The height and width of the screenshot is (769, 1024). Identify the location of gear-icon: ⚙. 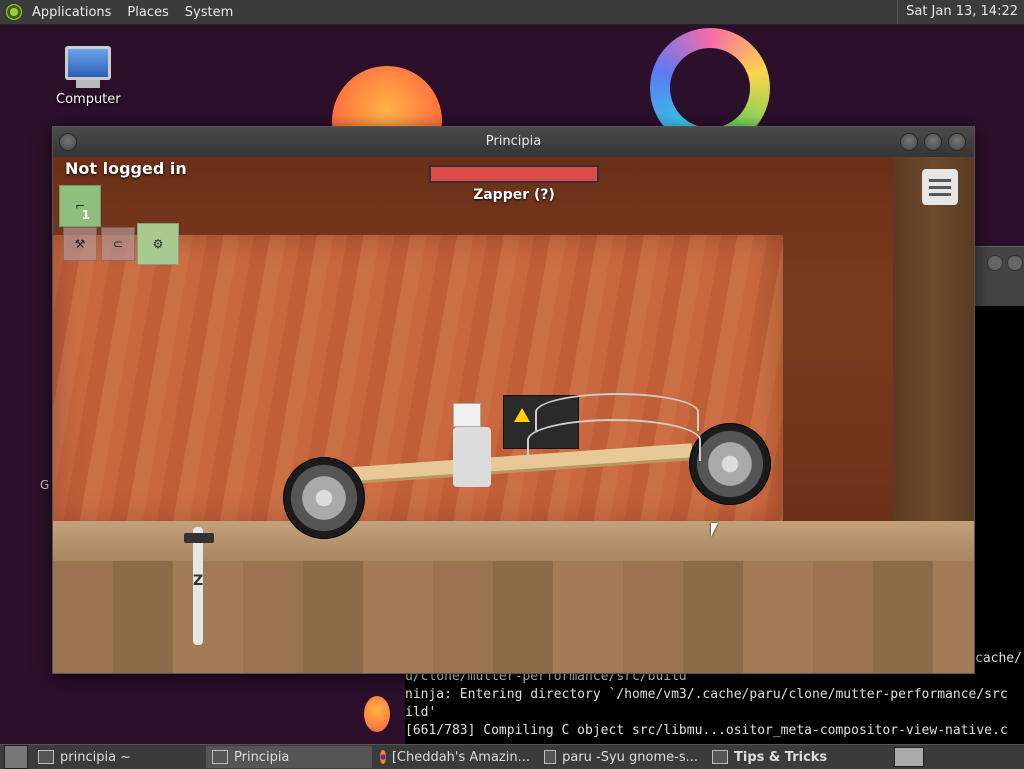
(158, 244).